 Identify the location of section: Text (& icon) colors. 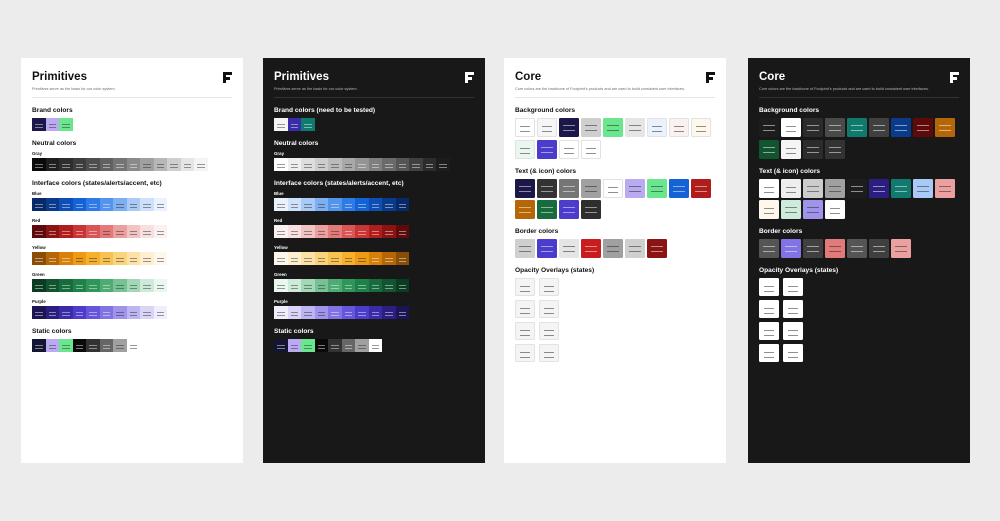
(615, 193).